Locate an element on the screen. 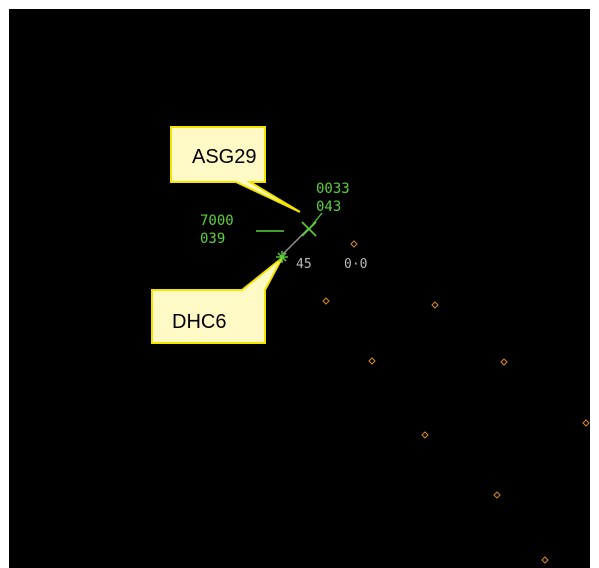  callout-label-dhc6: DHC6 is located at coordinates (199, 322).